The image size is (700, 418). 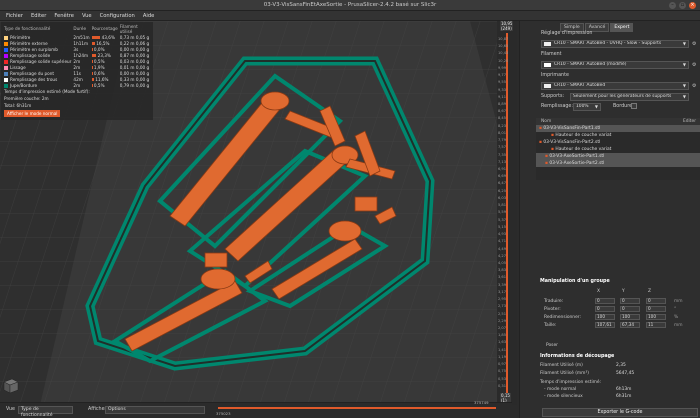 What do you see at coordinates (621, 365) in the screenshot?
I see `filament-used-m-value: 2,35` at bounding box center [621, 365].